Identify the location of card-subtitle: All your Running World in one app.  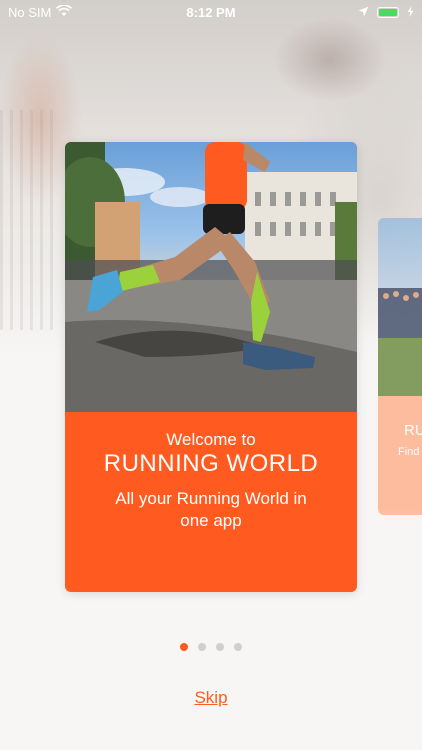
(211, 509).